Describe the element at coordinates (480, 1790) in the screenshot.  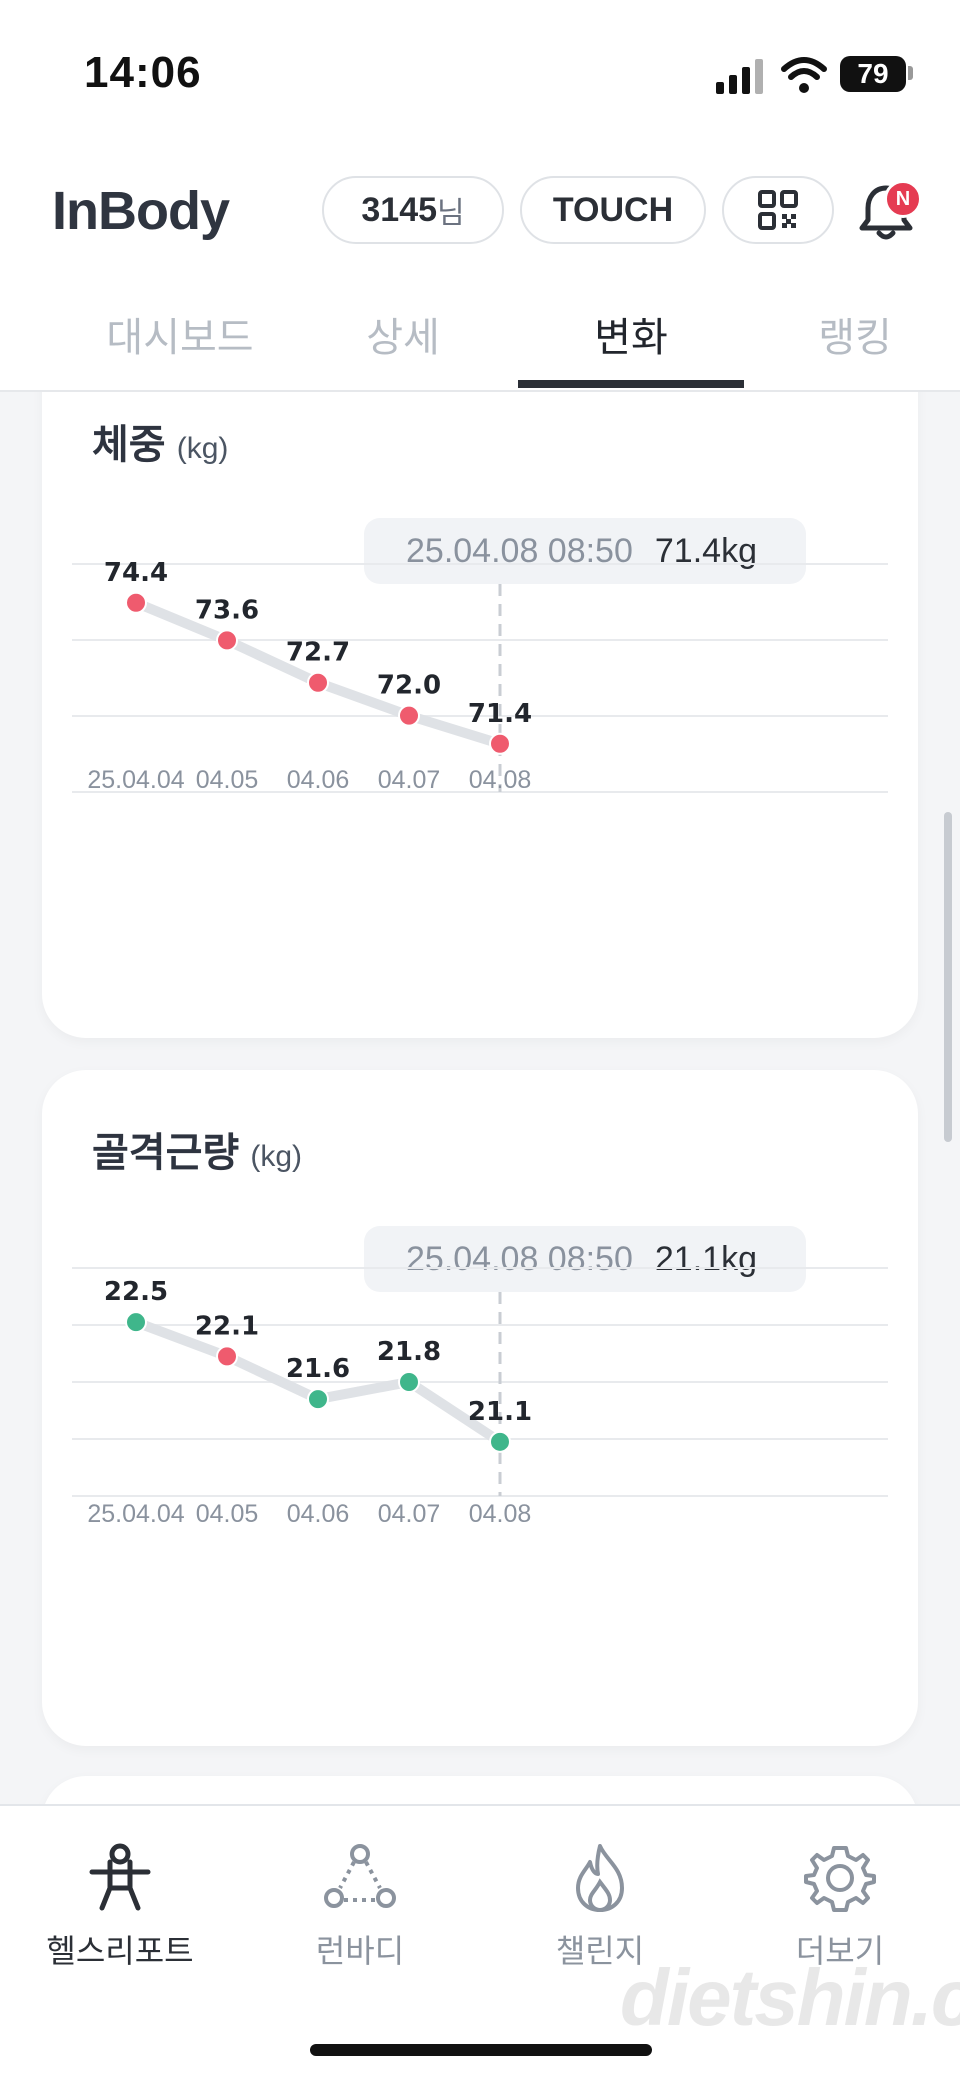
I see `next-card` at that location.